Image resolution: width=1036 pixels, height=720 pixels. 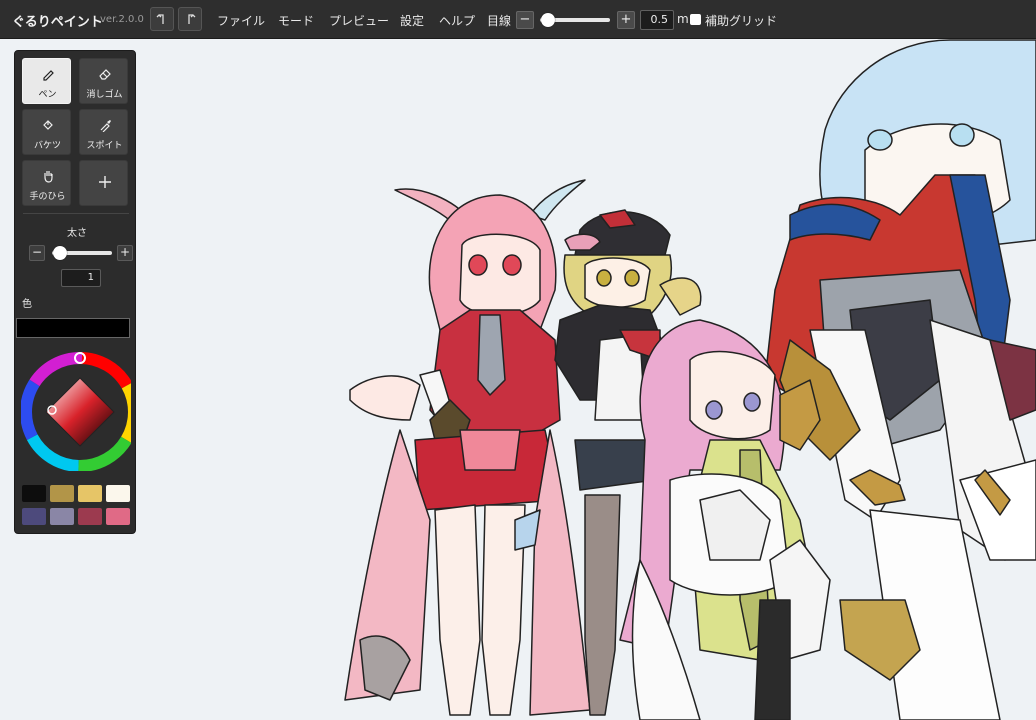 What do you see at coordinates (76, 411) in the screenshot?
I see `color-wheel` at bounding box center [76, 411].